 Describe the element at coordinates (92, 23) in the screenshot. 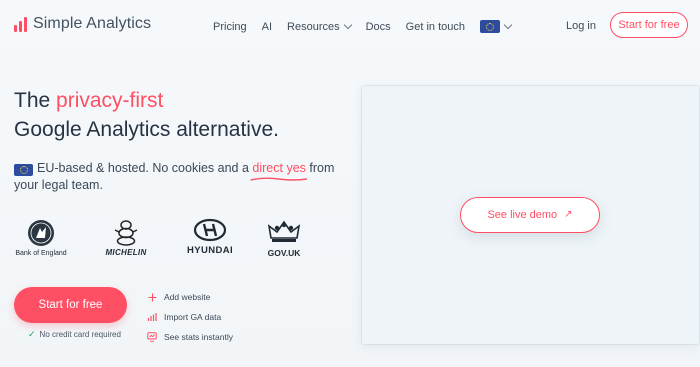

I see `brand-name: Simple Analytics` at that location.